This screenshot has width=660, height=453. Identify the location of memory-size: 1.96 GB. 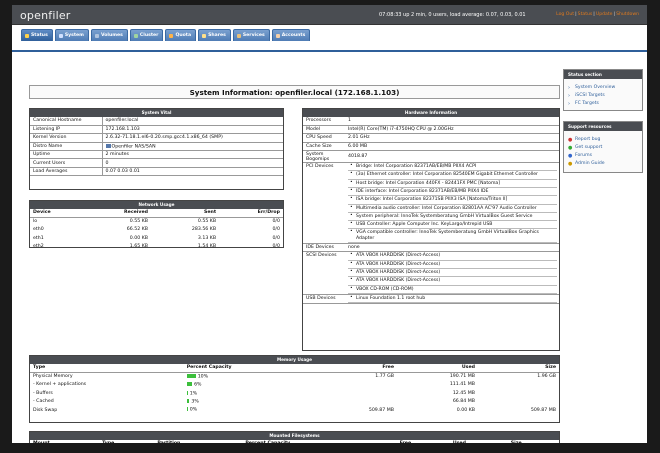
(546, 377).